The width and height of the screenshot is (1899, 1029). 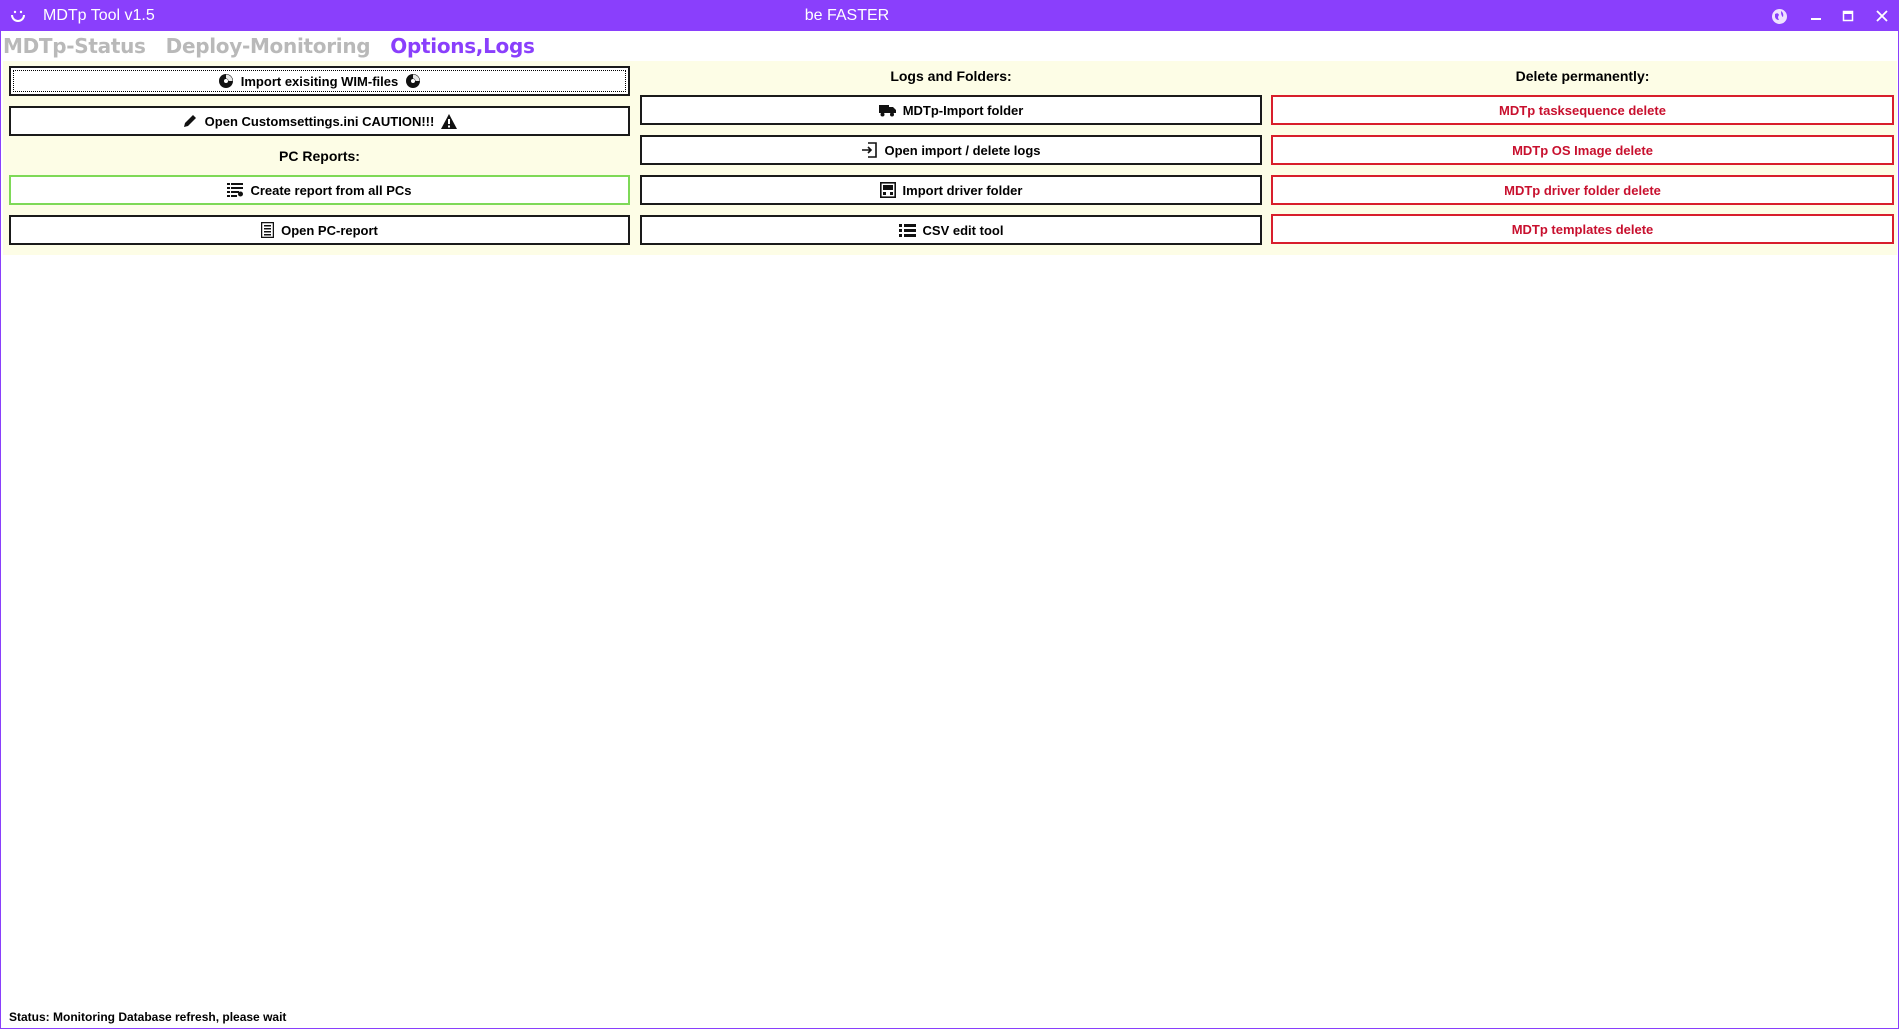 I want to click on tasksequence-delete-label: MDTp tasksequence delete, so click(x=1582, y=110).